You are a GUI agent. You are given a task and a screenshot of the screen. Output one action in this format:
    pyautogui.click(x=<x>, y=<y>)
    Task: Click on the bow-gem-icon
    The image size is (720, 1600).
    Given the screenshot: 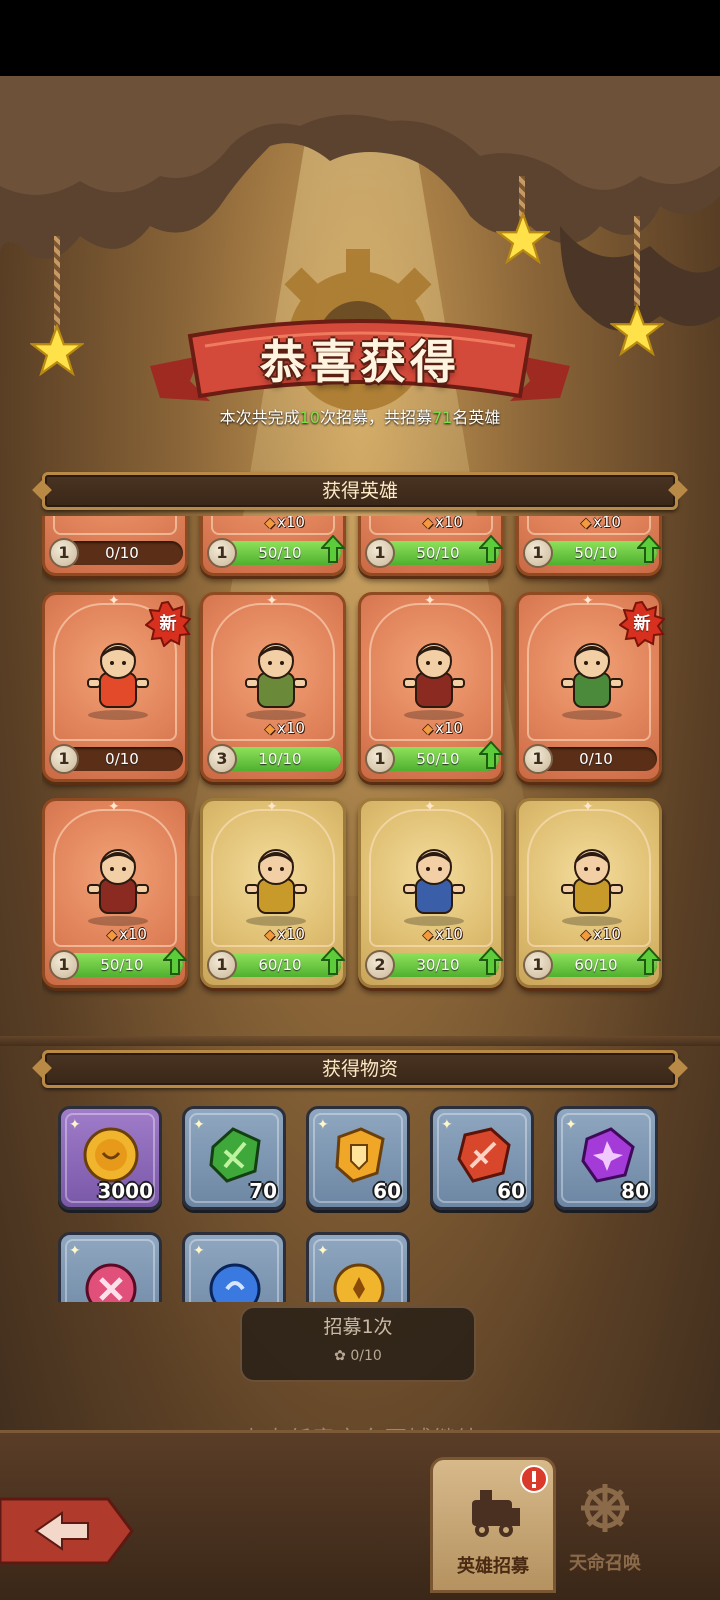 What is the action you would take?
    pyautogui.click(x=235, y=1155)
    